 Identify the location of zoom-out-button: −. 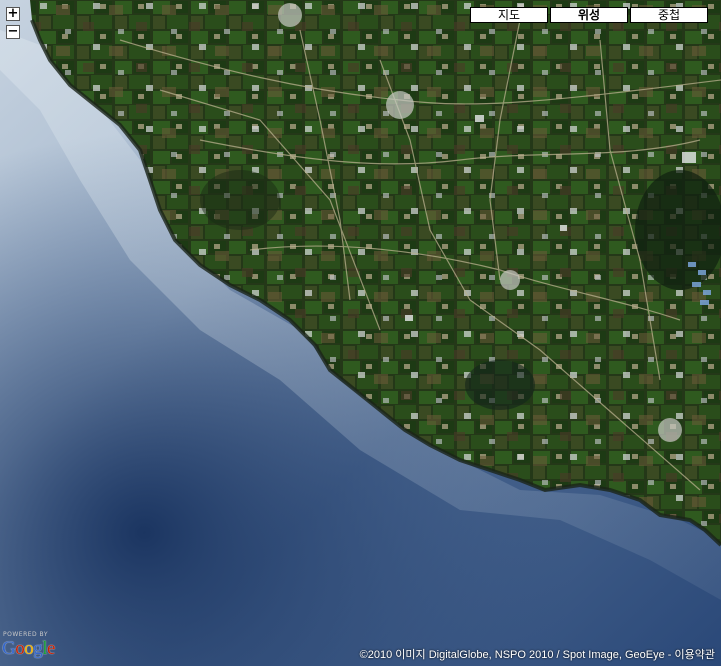
(13, 32).